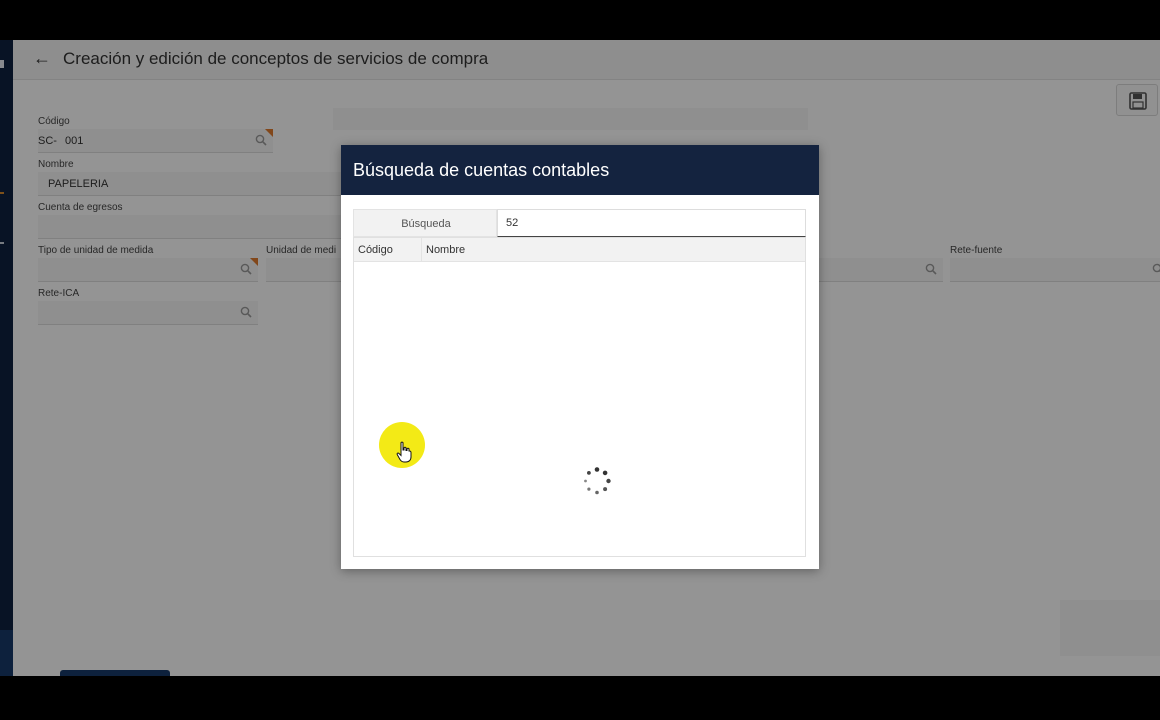  Describe the element at coordinates (580, 698) in the screenshot. I see `letterbox-bottom` at that location.